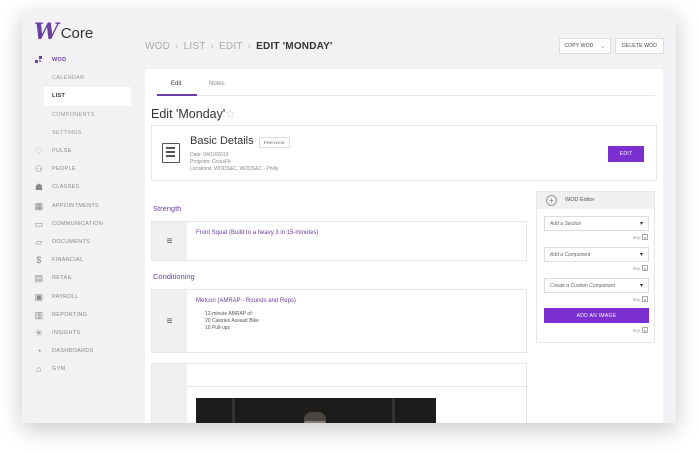 The image size is (699, 454). What do you see at coordinates (157, 46) in the screenshot?
I see `breadcrumb-wod: WOD` at bounding box center [157, 46].